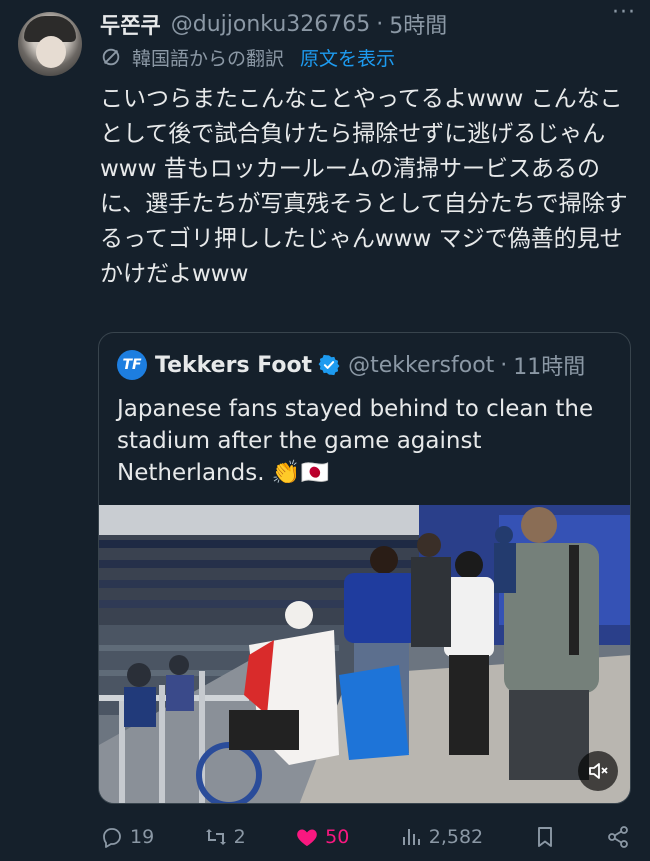  I want to click on action-bar: 19 2 50 2,582, so click(365, 837).